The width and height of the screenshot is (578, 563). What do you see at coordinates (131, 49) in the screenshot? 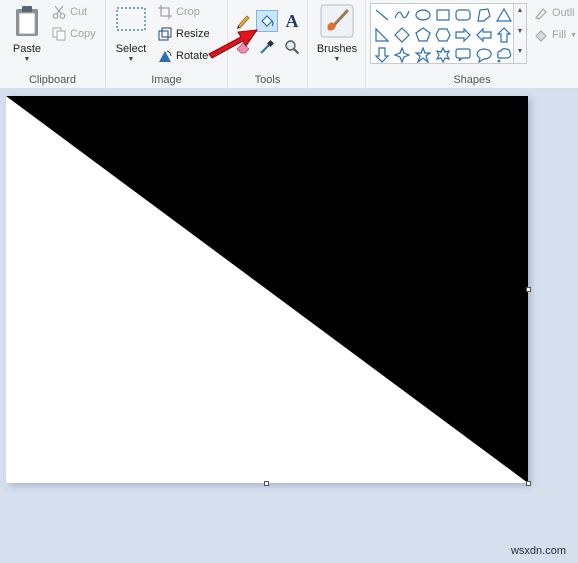
I see `select-label: Select` at bounding box center [131, 49].